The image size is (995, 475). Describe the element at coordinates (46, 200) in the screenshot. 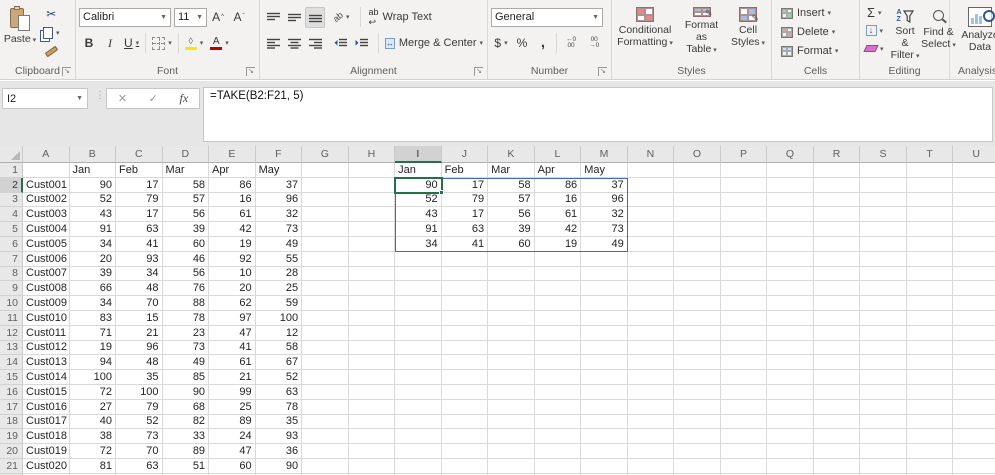

I see `cell-A3: Cust002` at that location.